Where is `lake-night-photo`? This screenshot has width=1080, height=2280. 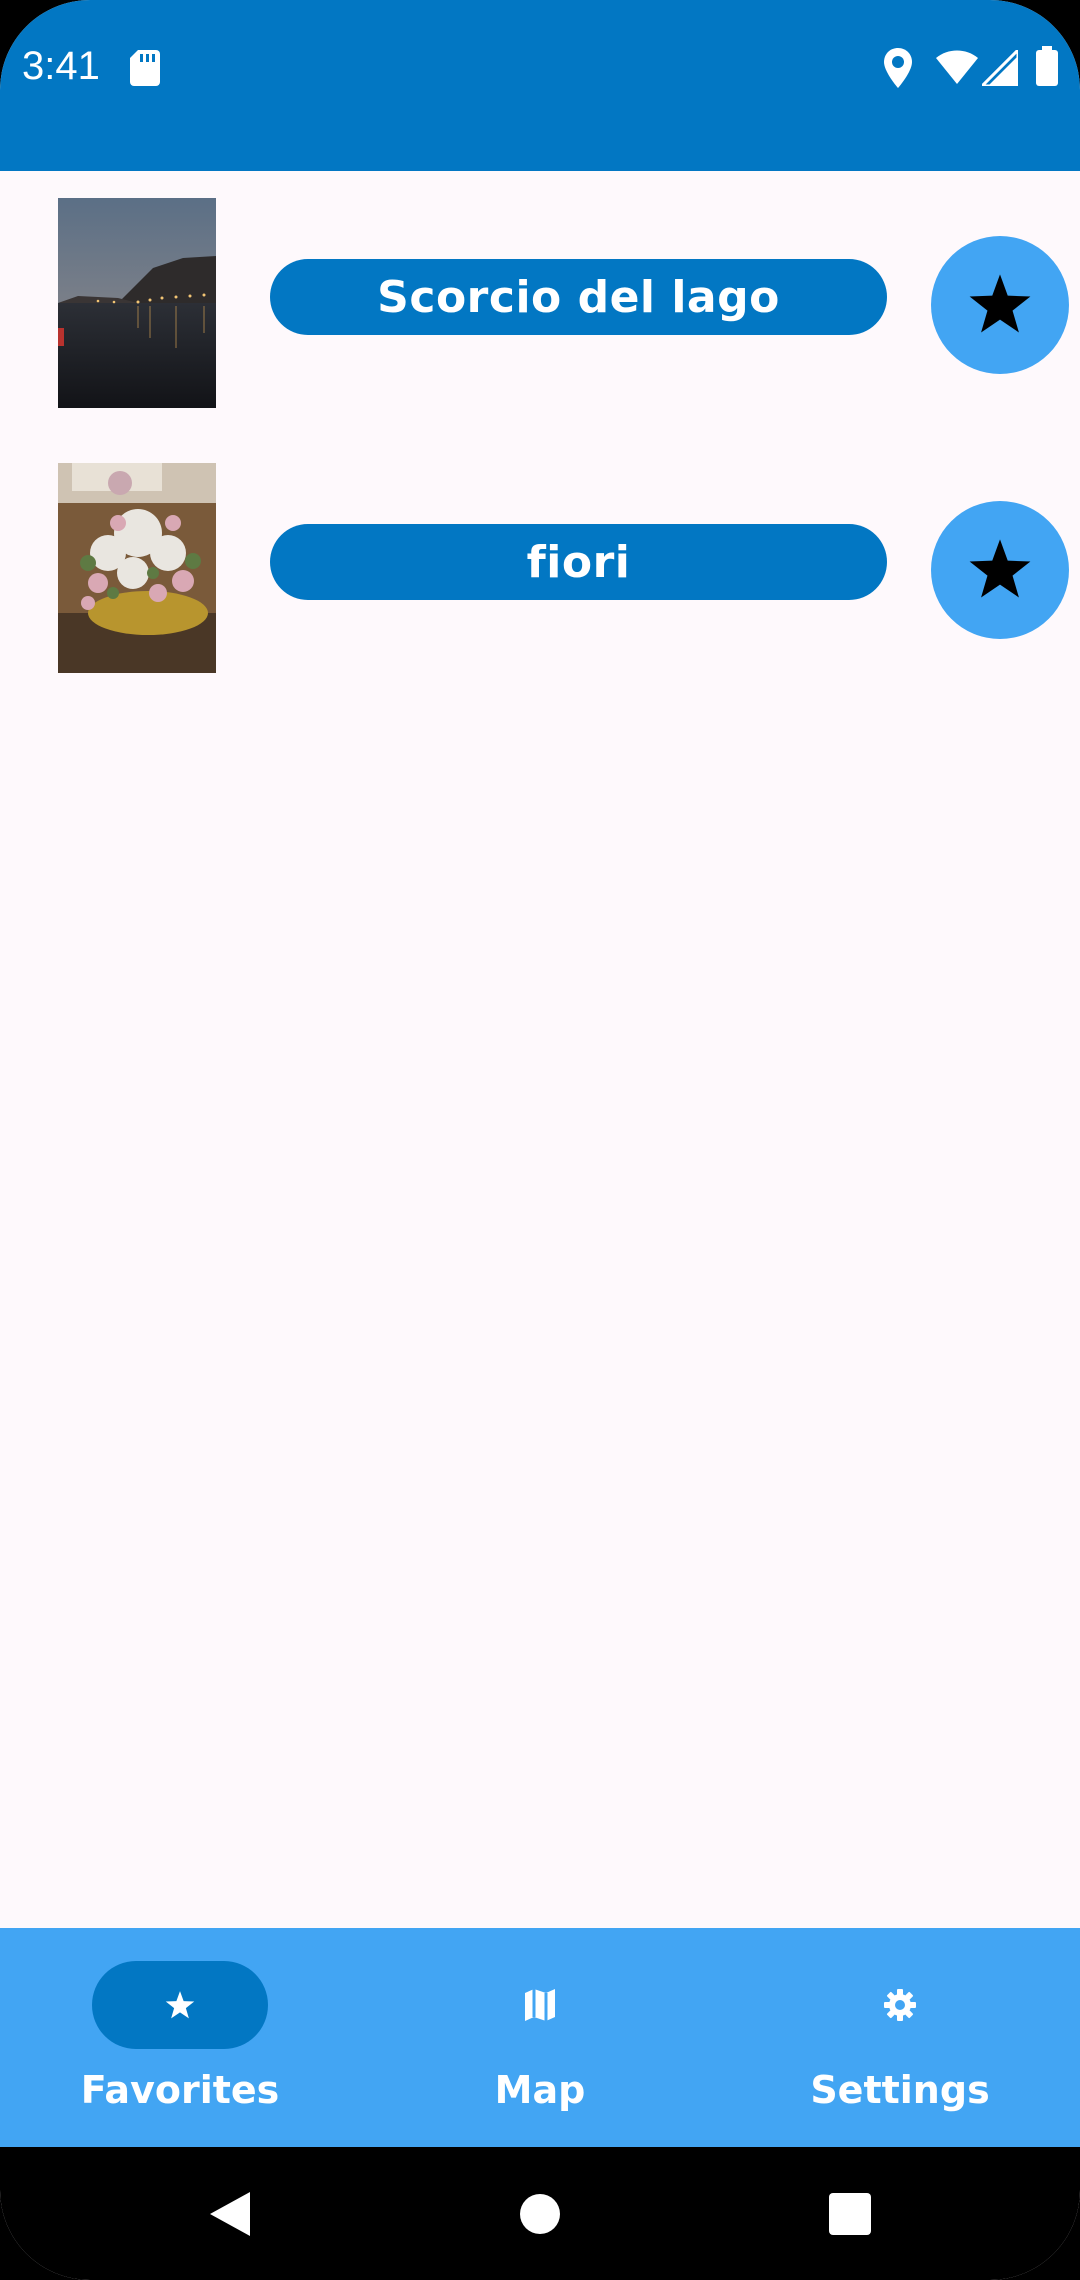
lake-night-photo is located at coordinates (137, 303).